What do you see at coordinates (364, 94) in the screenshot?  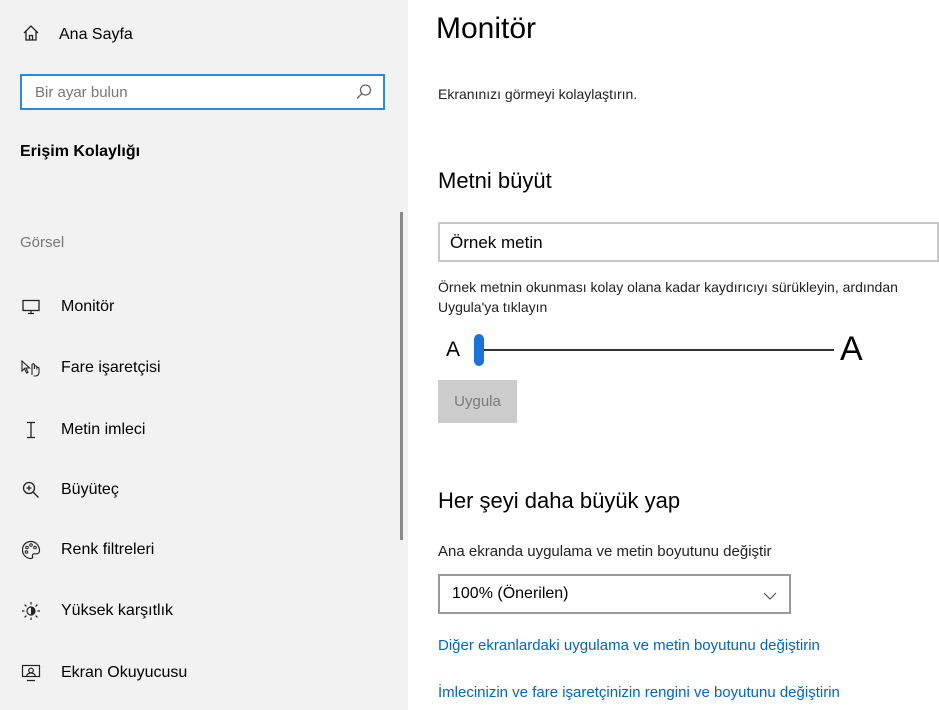 I see `search-icon` at bounding box center [364, 94].